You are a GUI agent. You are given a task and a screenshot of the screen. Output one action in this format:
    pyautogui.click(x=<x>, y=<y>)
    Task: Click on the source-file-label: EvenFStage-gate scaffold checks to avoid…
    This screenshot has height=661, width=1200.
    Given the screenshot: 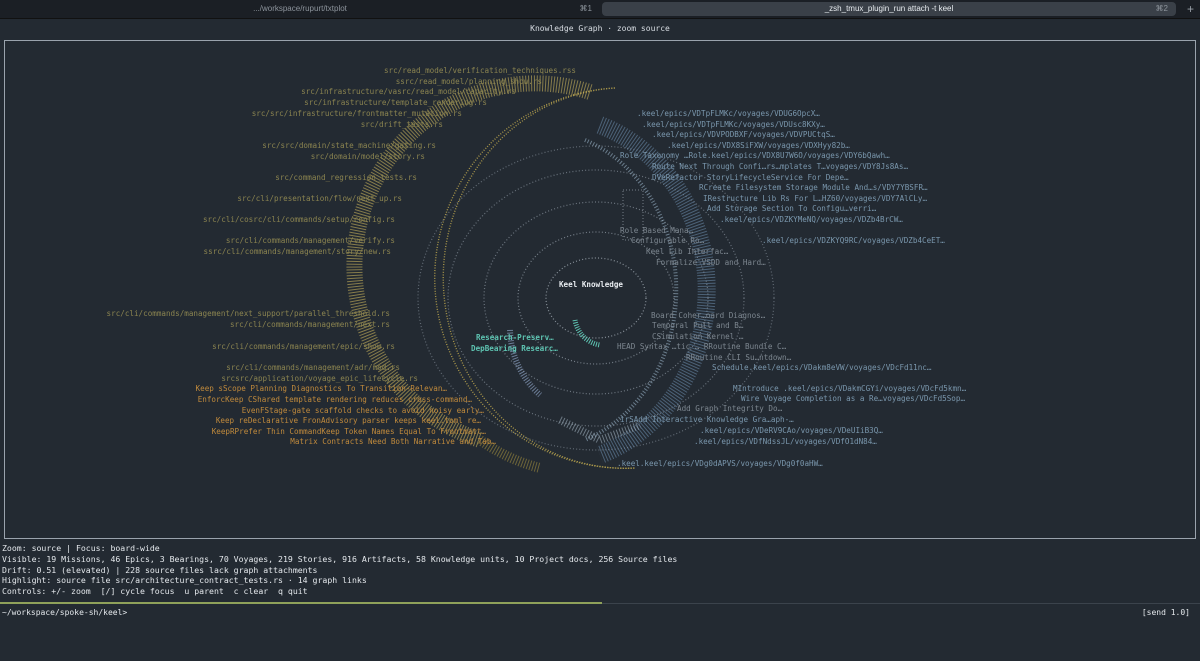 What is the action you would take?
    pyautogui.click(x=363, y=410)
    